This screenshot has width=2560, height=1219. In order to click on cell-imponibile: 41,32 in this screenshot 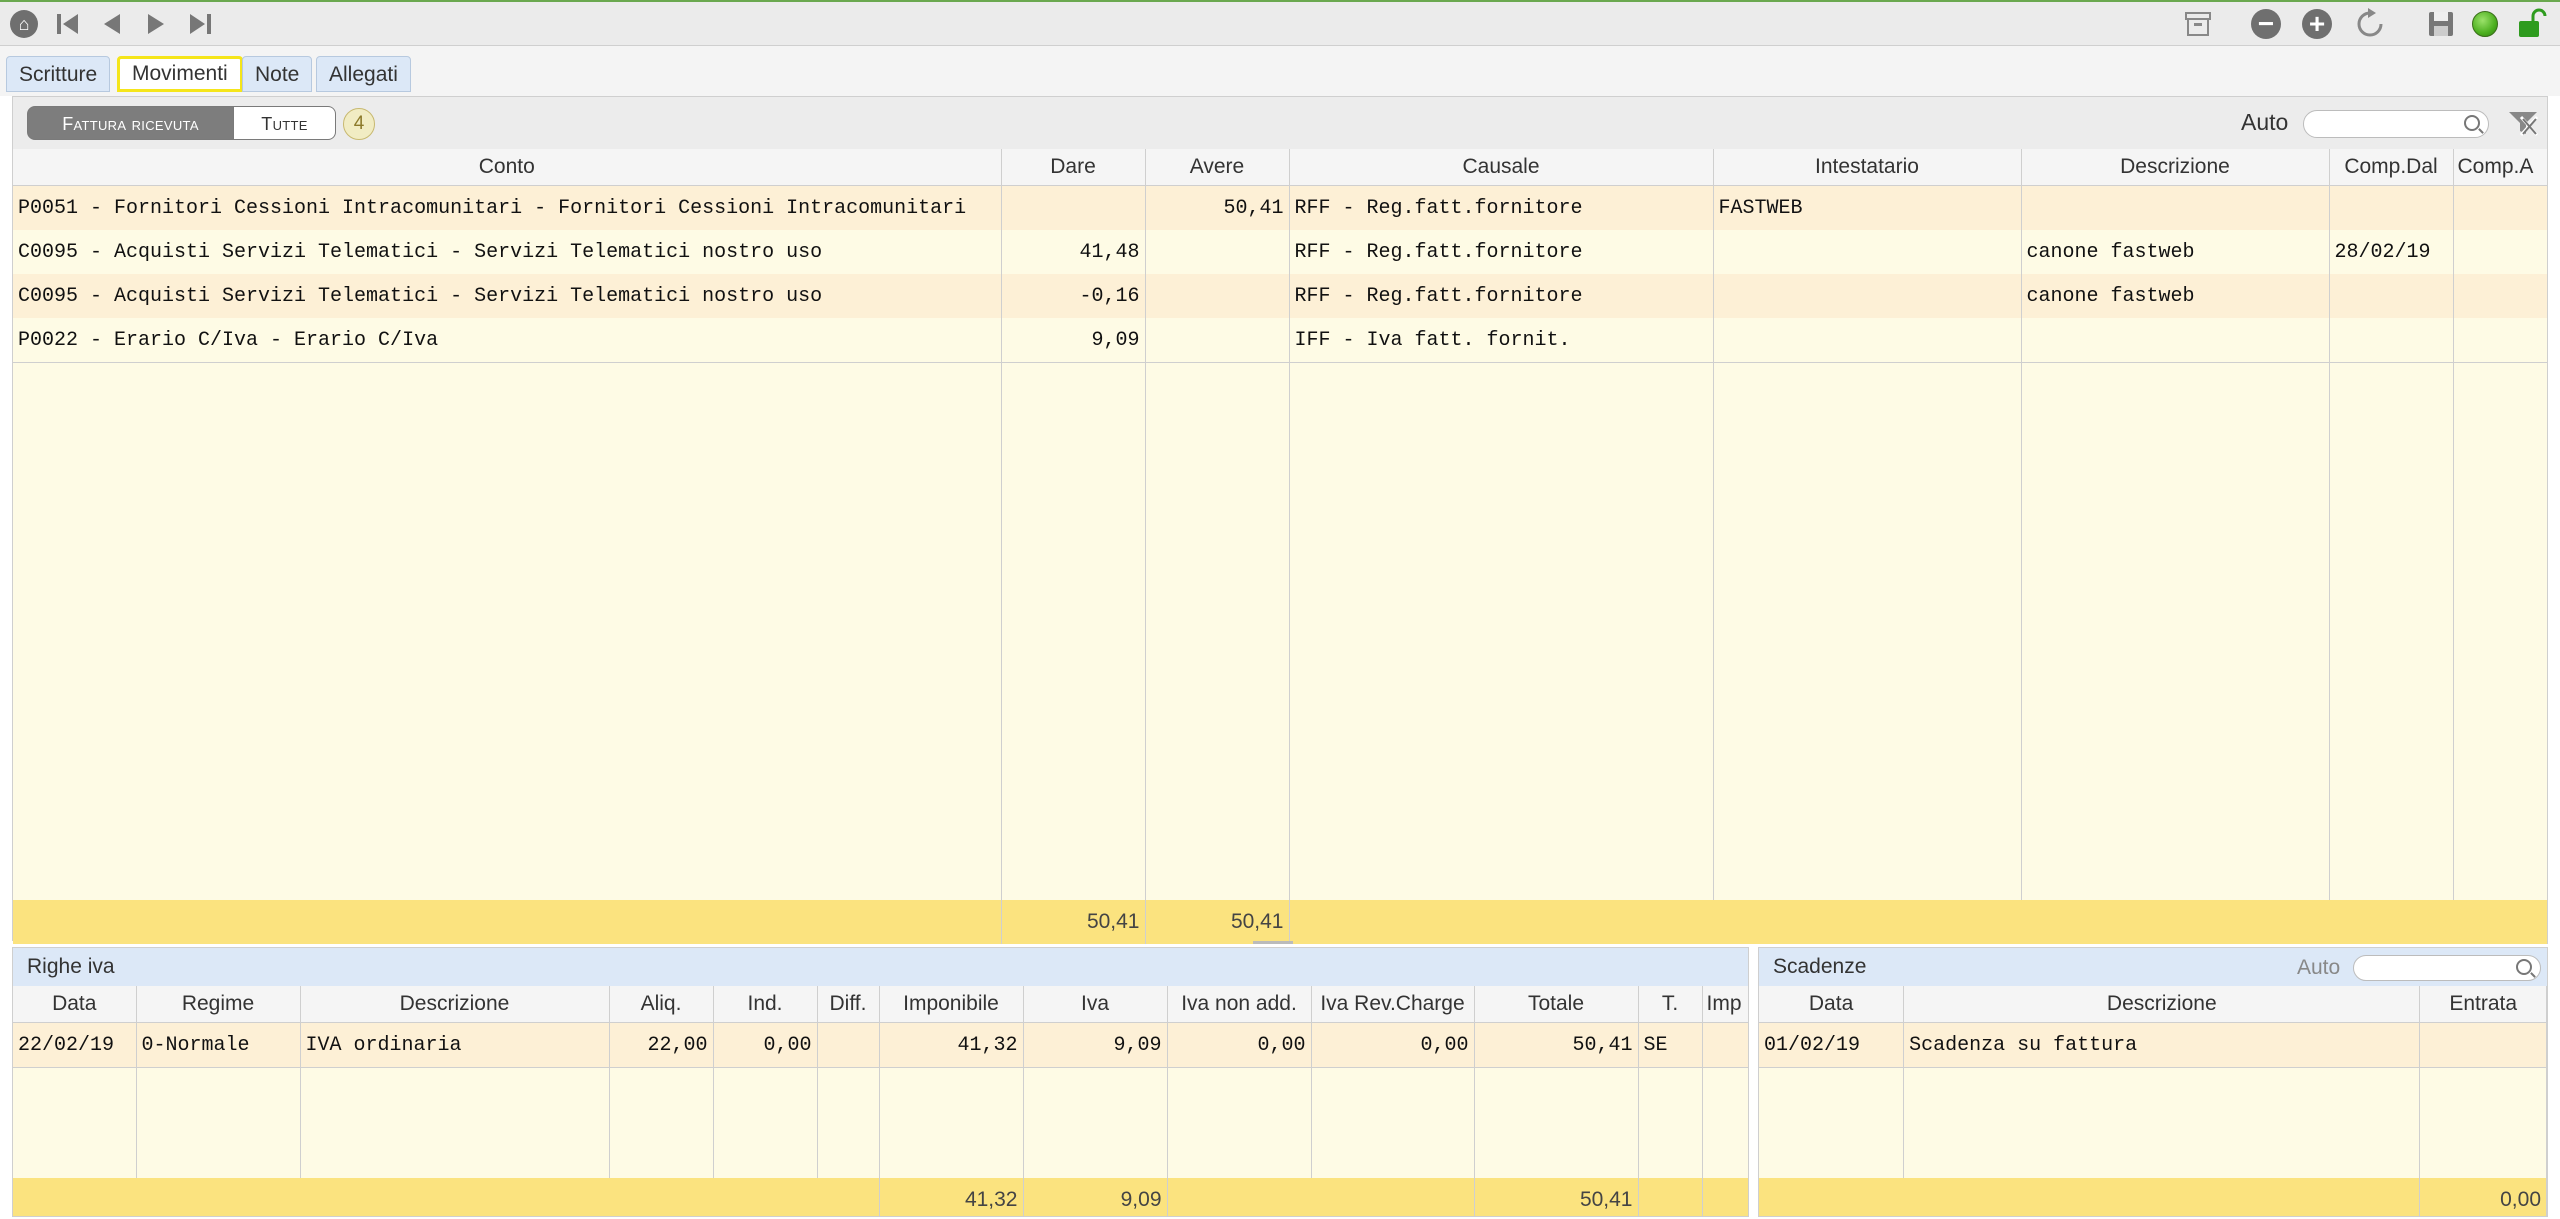, I will do `click(951, 1045)`.